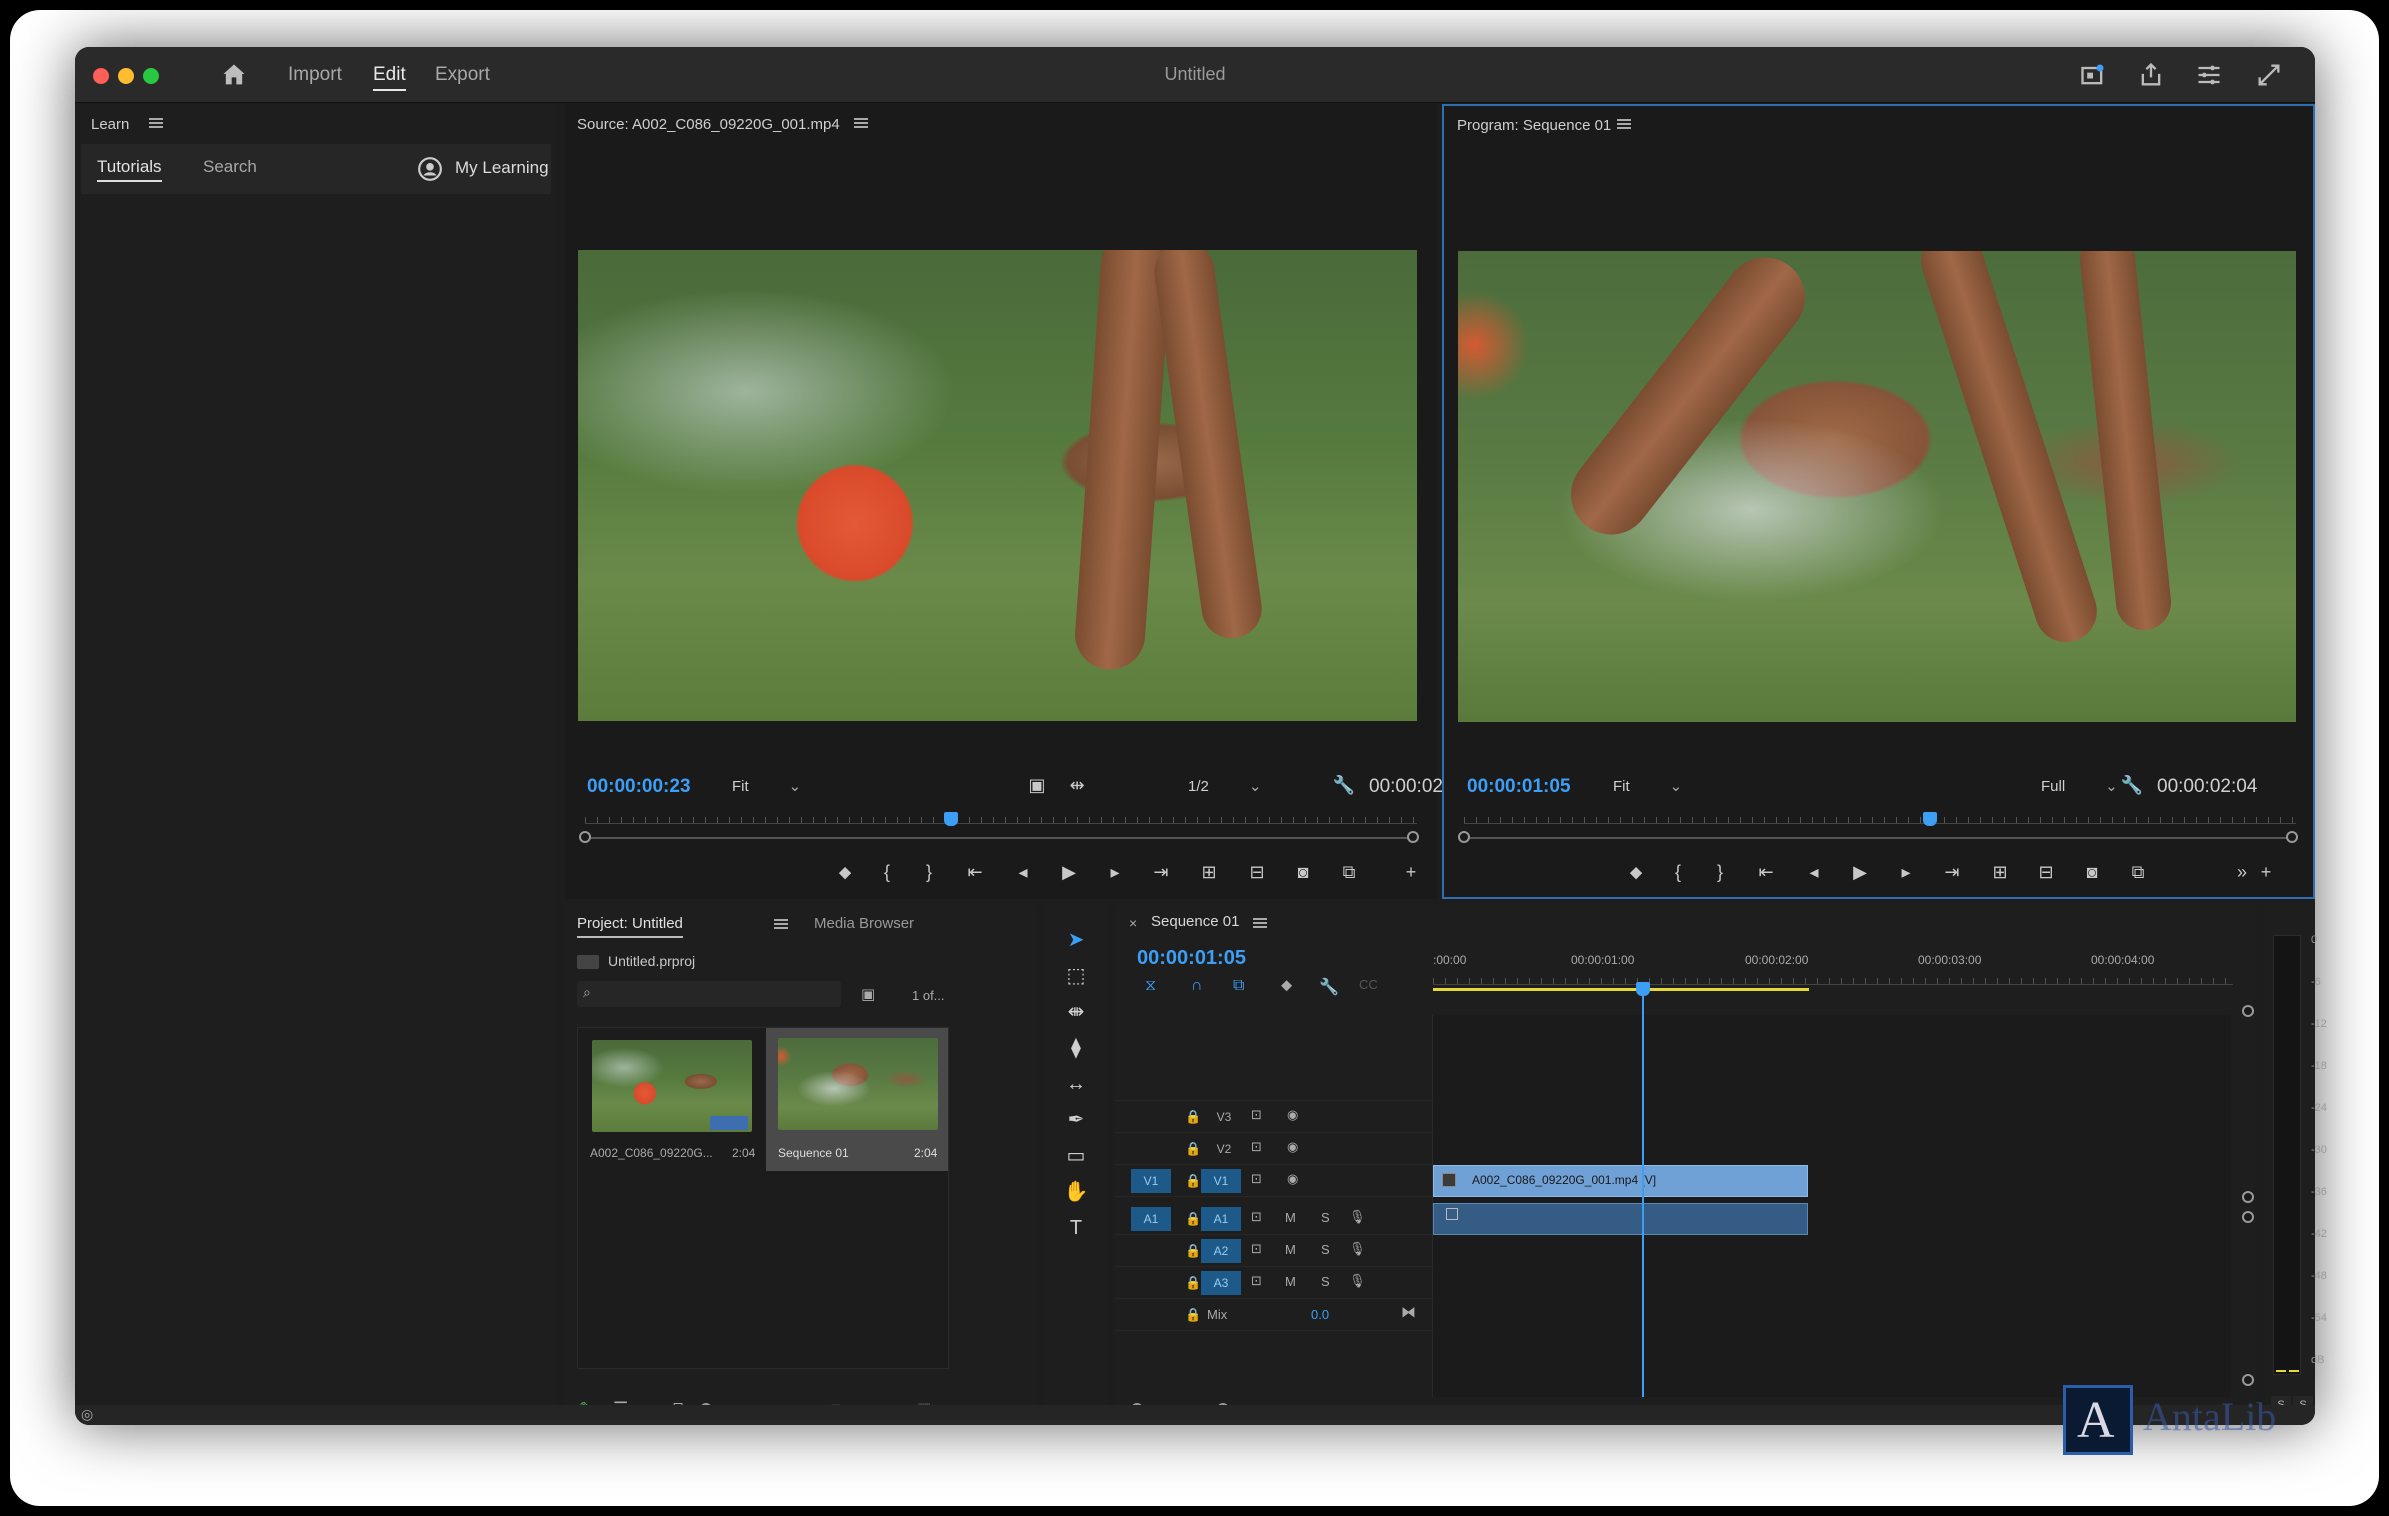 The image size is (2389, 1516). What do you see at coordinates (868, 994) in the screenshot?
I see `new-bin-icon: ▣` at bounding box center [868, 994].